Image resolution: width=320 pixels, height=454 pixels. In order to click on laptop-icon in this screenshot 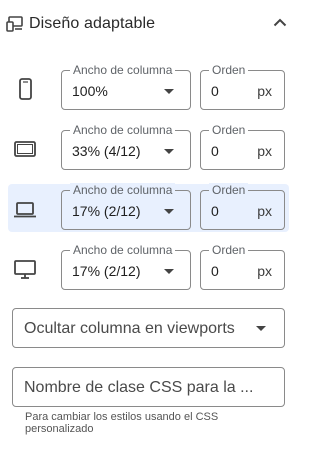, I will do `click(25, 210)`.